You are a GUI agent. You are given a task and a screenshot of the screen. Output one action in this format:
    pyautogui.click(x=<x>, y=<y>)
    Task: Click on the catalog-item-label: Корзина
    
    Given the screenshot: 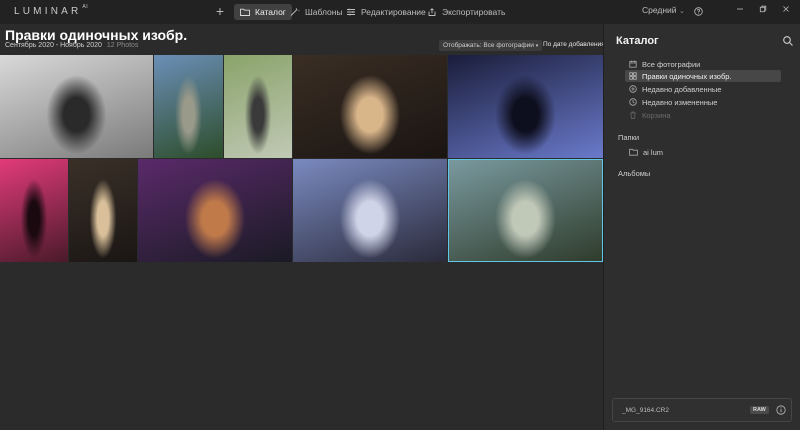 What is the action you would take?
    pyautogui.click(x=656, y=115)
    